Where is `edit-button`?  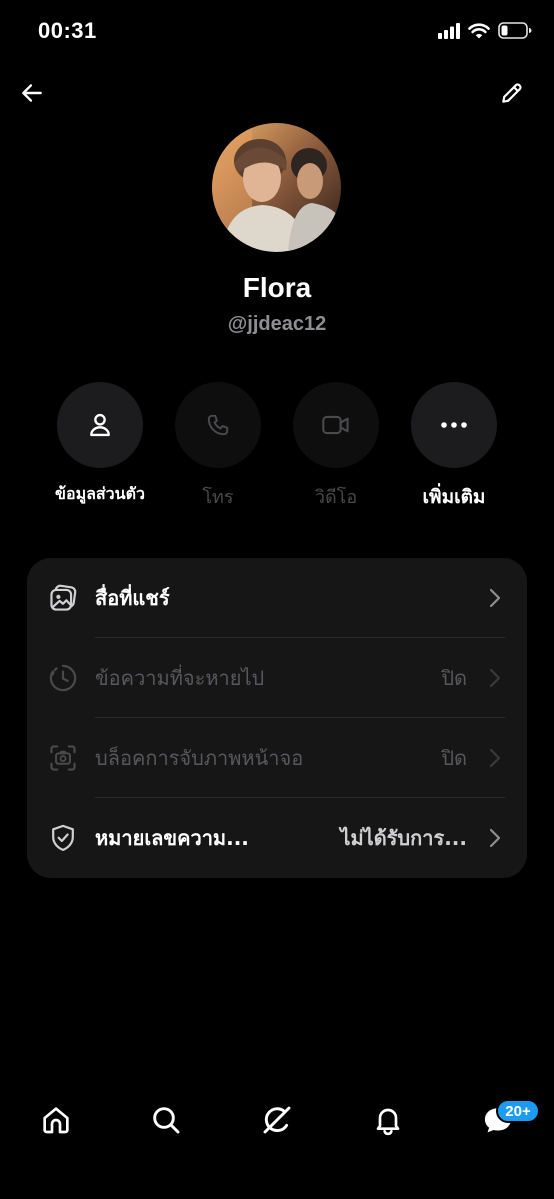
edit-button is located at coordinates (512, 93).